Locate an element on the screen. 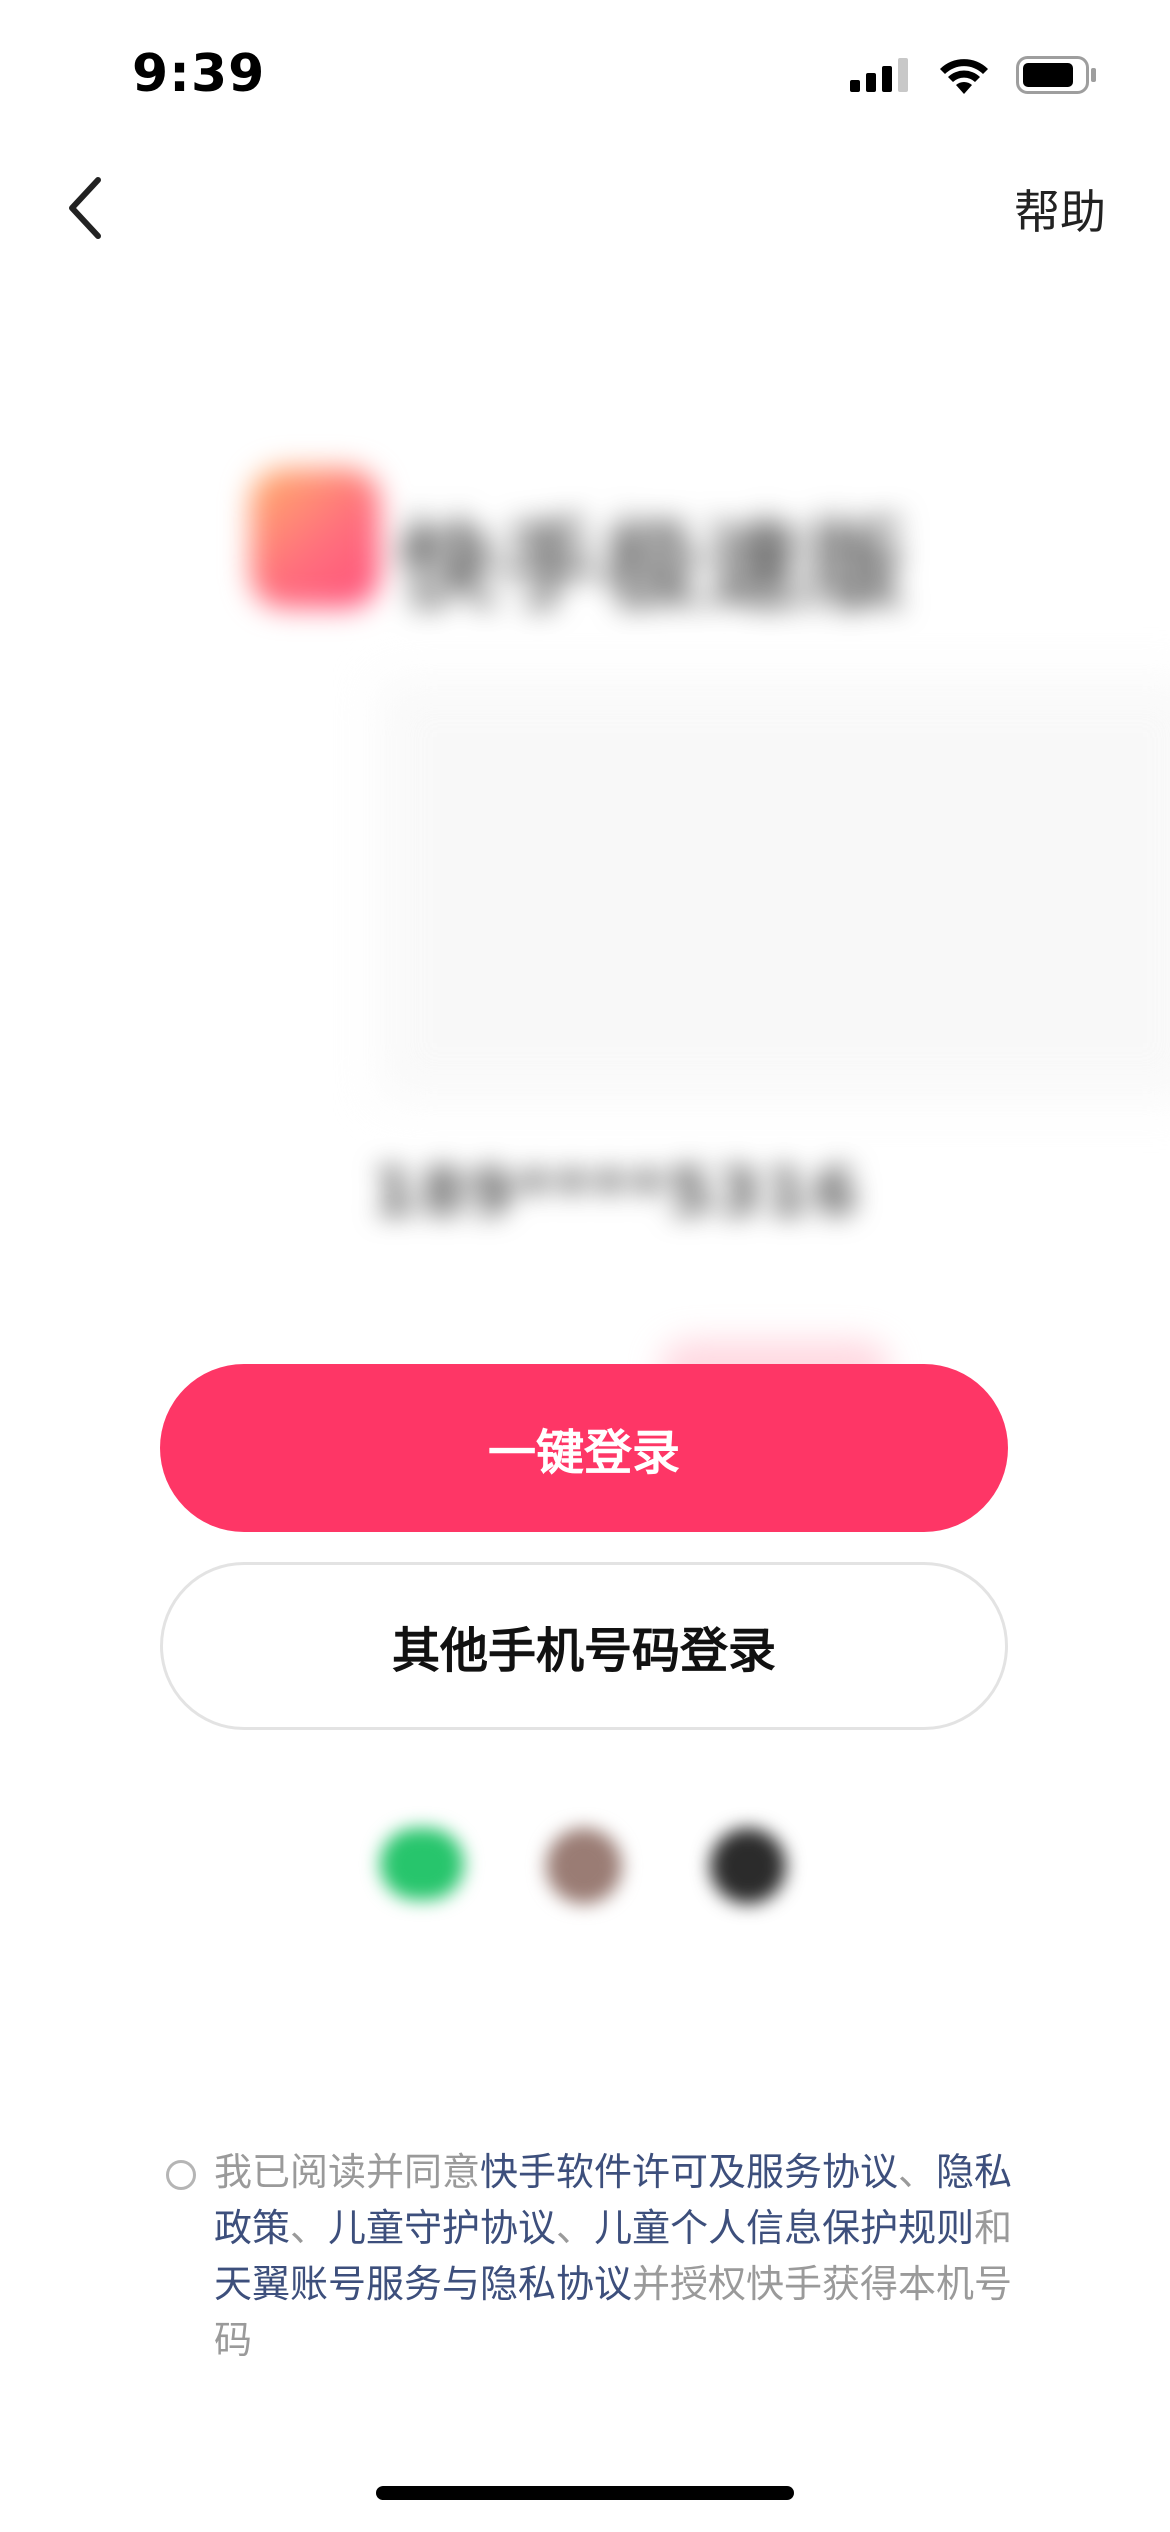  app-logo: 快手极速版 is located at coordinates (590, 538).